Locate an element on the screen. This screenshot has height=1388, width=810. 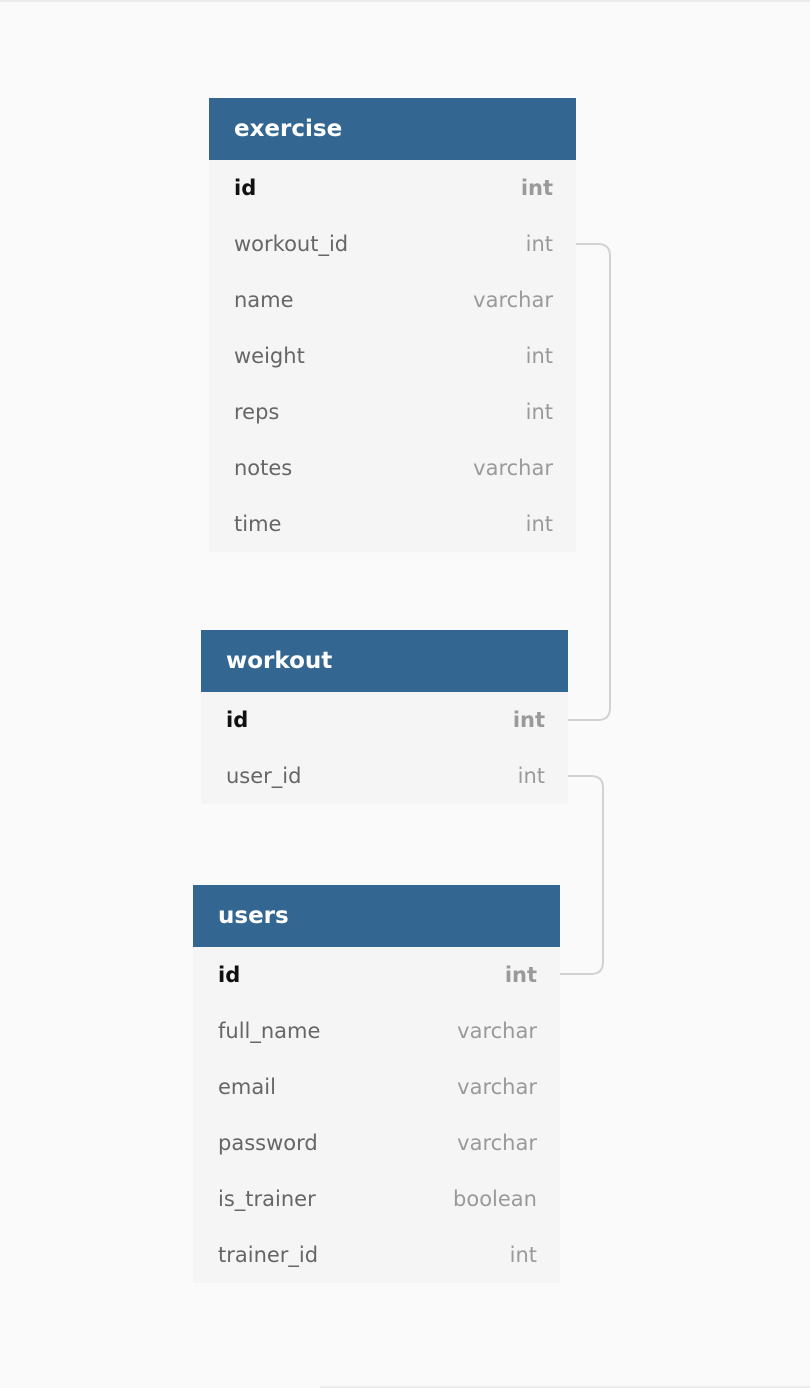
column-row-name: name varchar is located at coordinates (392, 300).